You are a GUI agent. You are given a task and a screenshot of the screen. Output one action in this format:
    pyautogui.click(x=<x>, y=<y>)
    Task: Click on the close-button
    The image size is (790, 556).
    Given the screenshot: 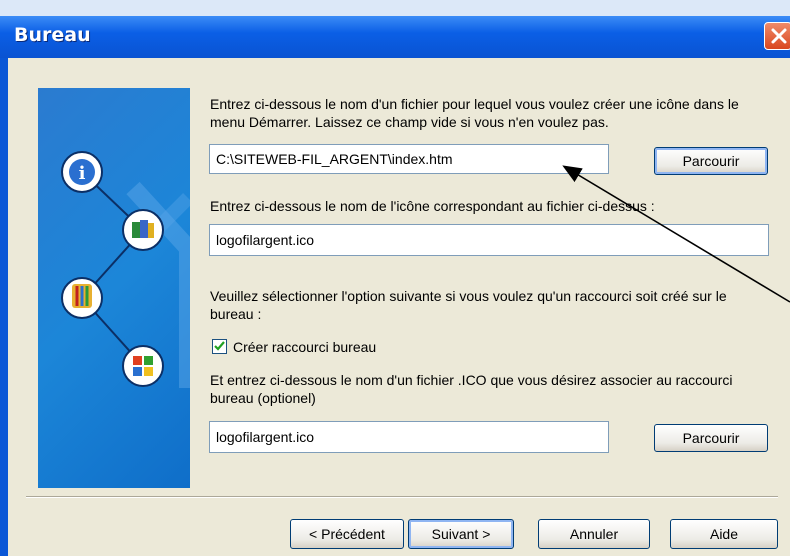 What is the action you would take?
    pyautogui.click(x=777, y=36)
    